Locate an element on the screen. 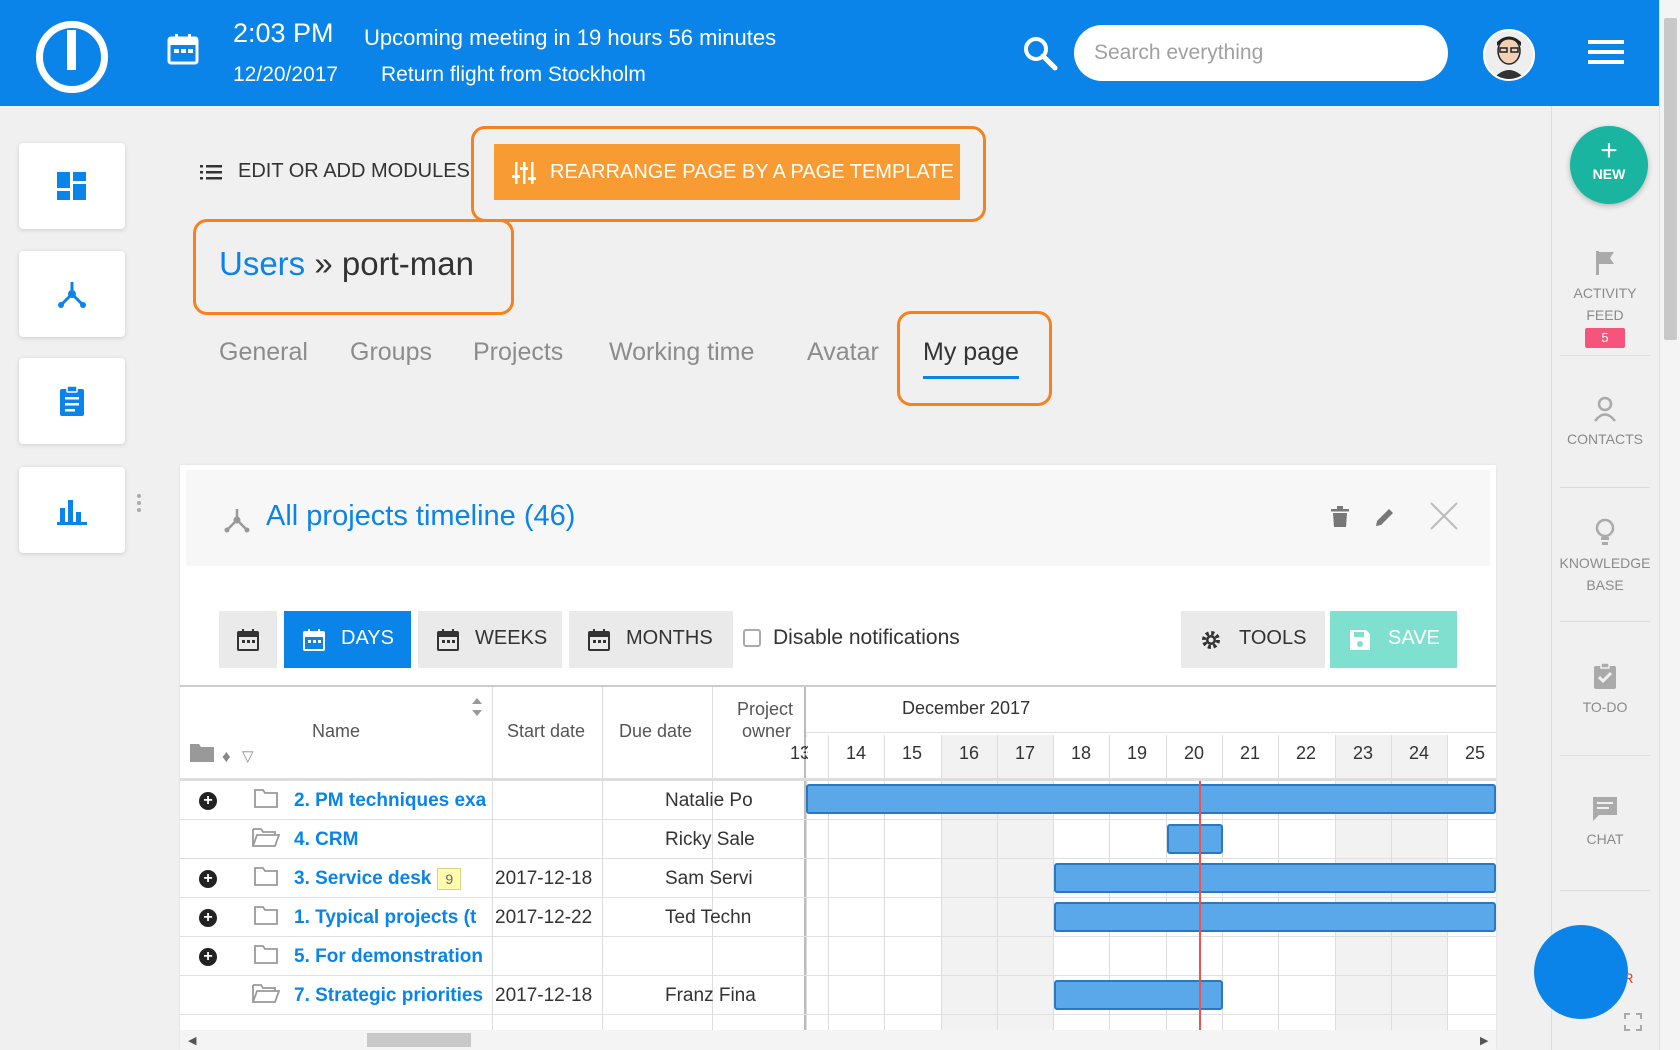 This screenshot has width=1680, height=1050. todo-button: TO-DO is located at coordinates (1605, 690).